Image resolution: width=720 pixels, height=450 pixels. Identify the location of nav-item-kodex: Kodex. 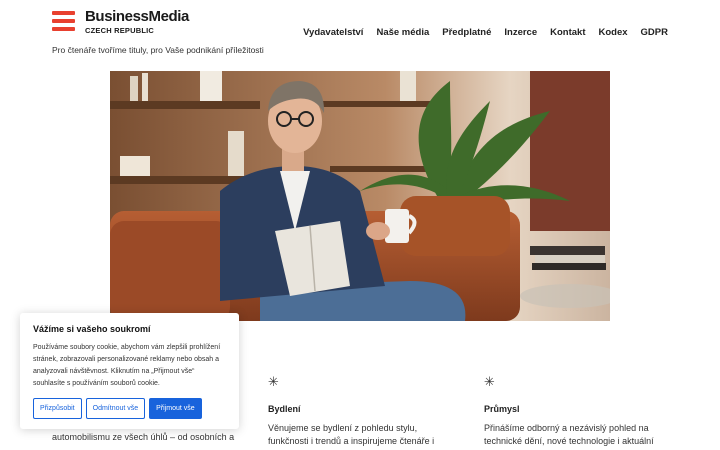
(613, 32).